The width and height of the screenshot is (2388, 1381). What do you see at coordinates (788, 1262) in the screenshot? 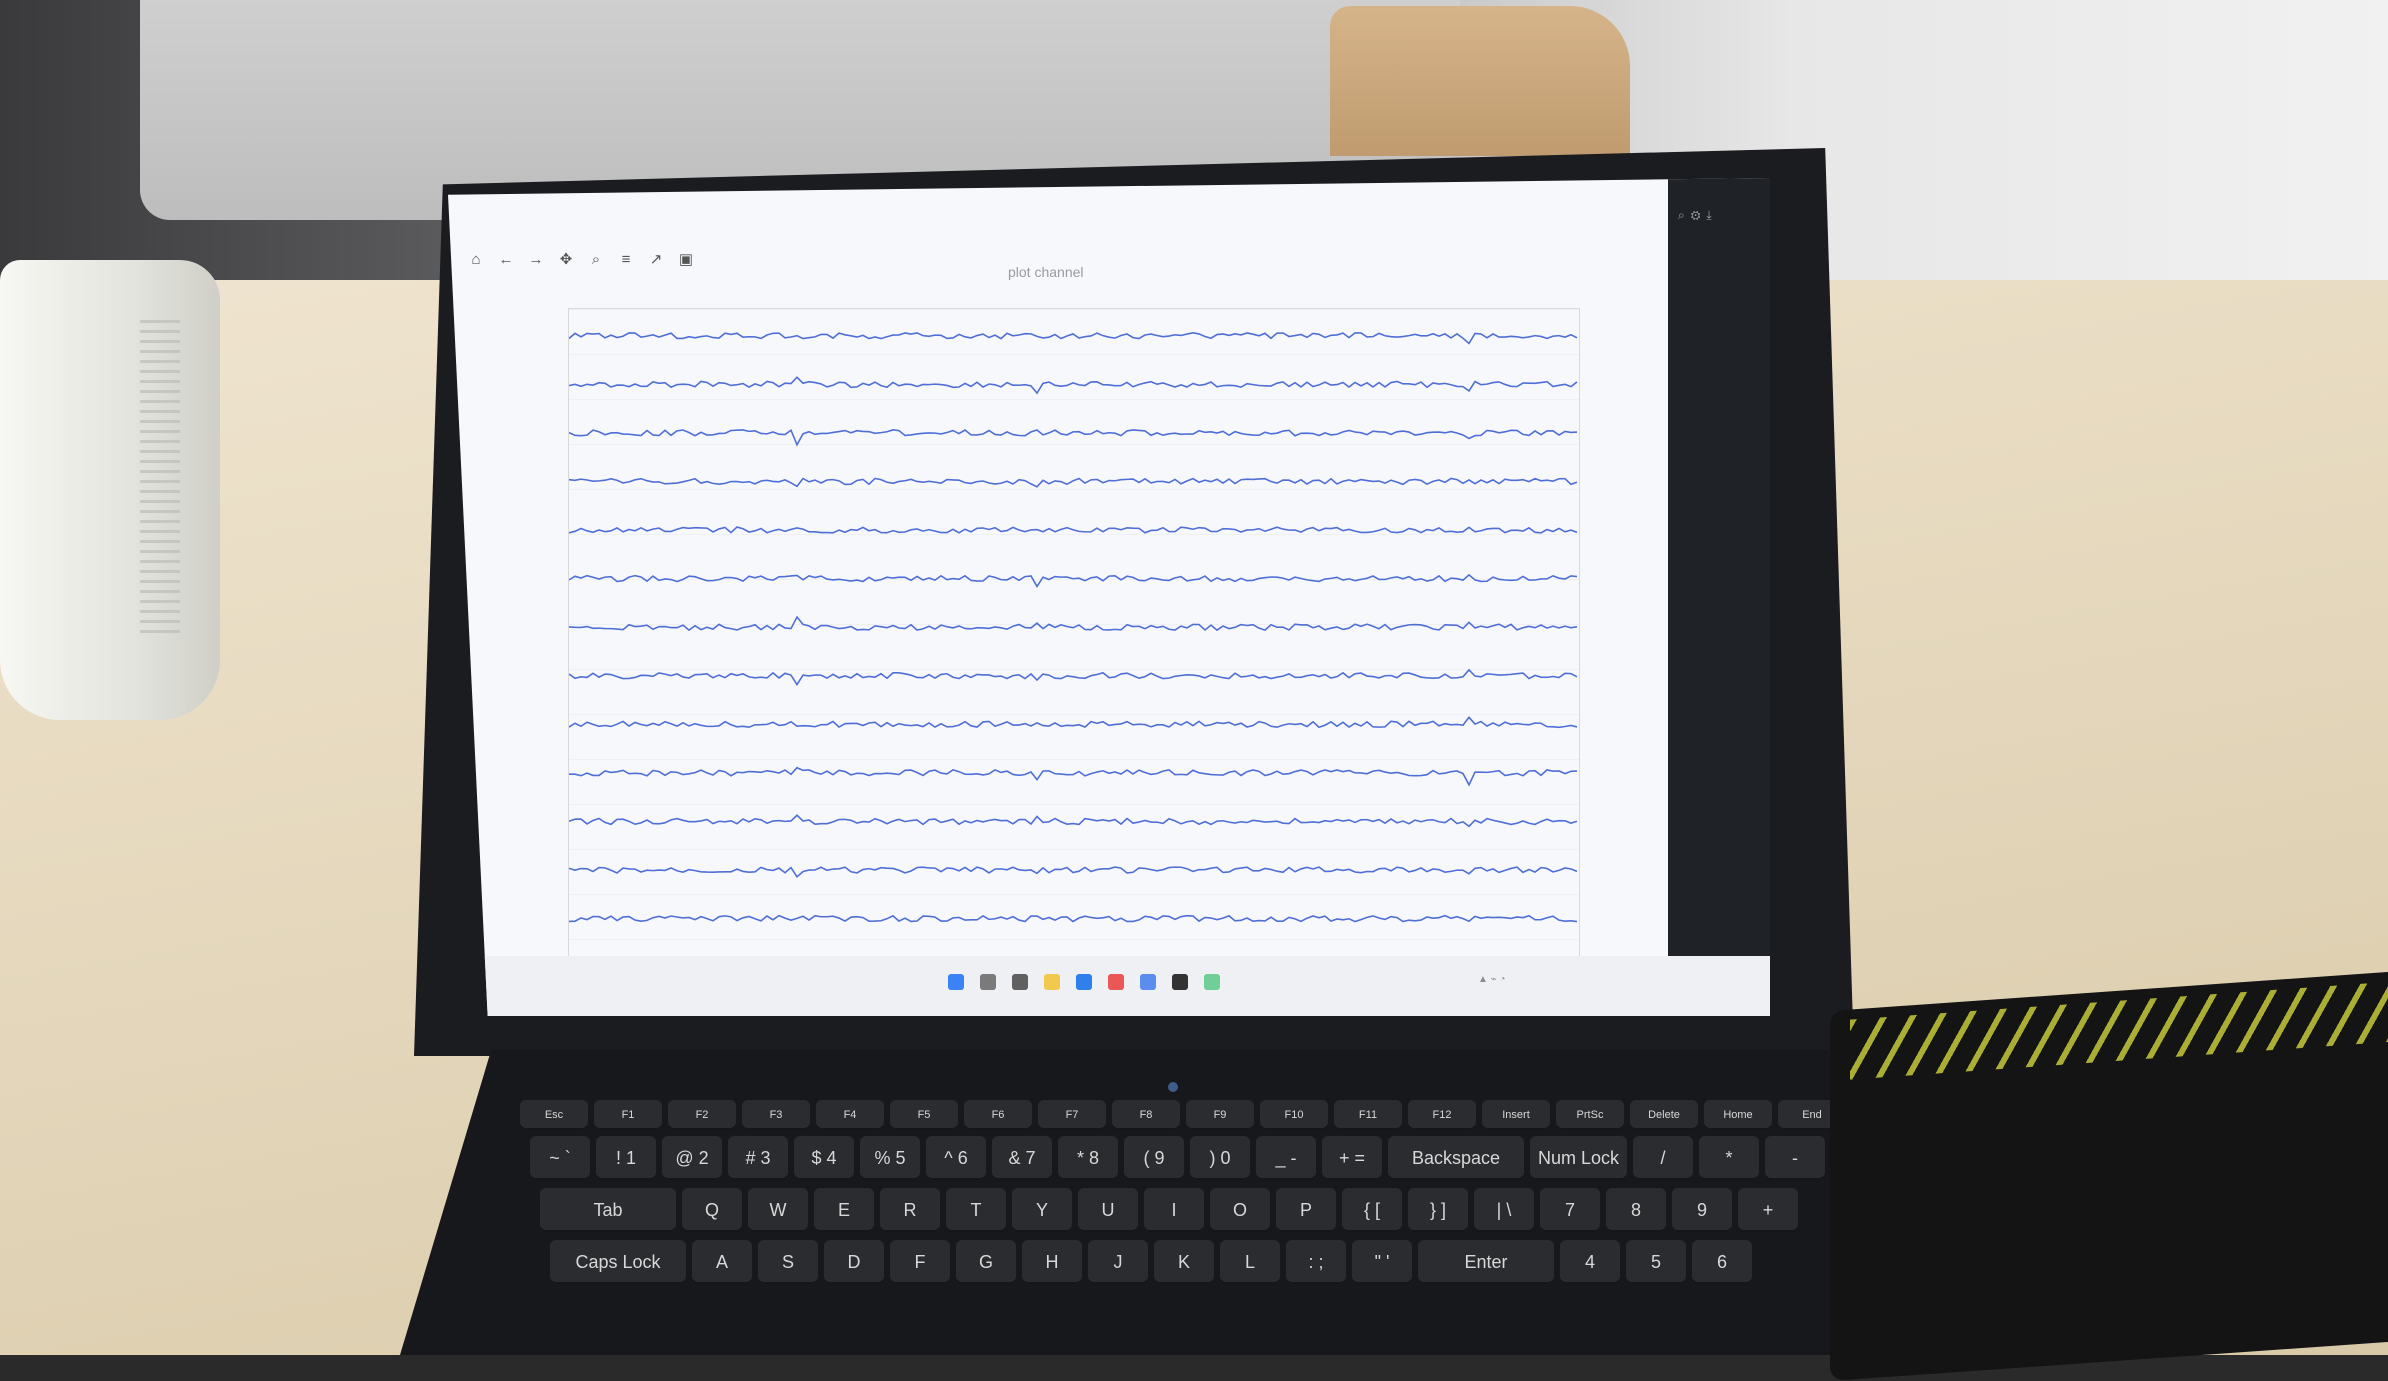
I see `key: S` at bounding box center [788, 1262].